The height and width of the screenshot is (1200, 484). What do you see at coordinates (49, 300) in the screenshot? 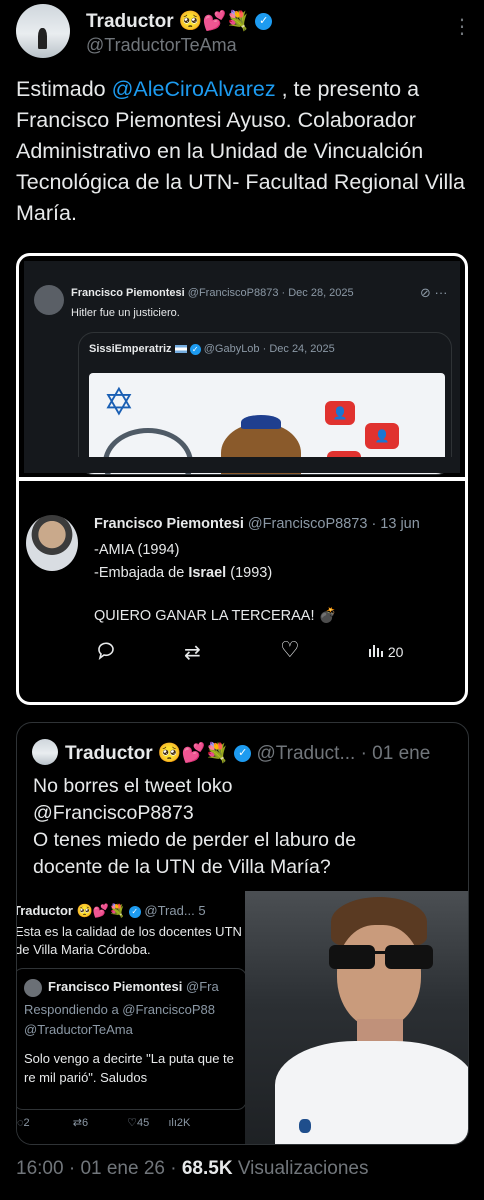
I see `shot1-avatar` at bounding box center [49, 300].